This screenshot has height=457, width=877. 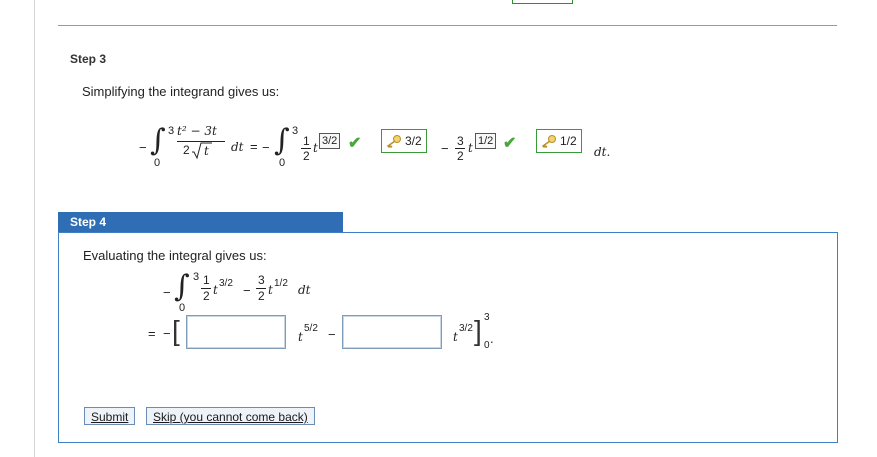 What do you see at coordinates (486, 141) in the screenshot?
I see `term2-exponent-answer: 1/2` at bounding box center [486, 141].